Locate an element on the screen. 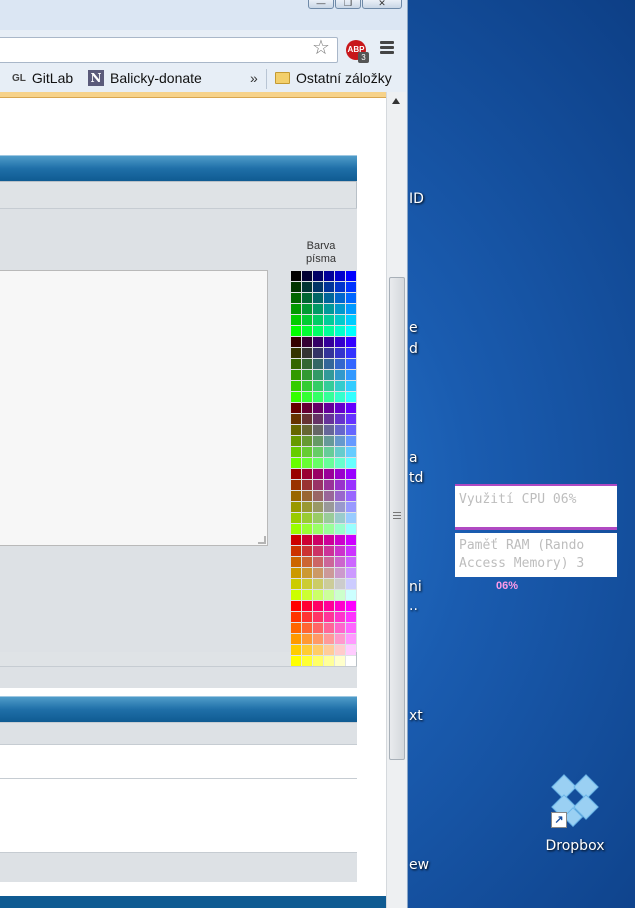  vertical-scrollbar is located at coordinates (396, 500).